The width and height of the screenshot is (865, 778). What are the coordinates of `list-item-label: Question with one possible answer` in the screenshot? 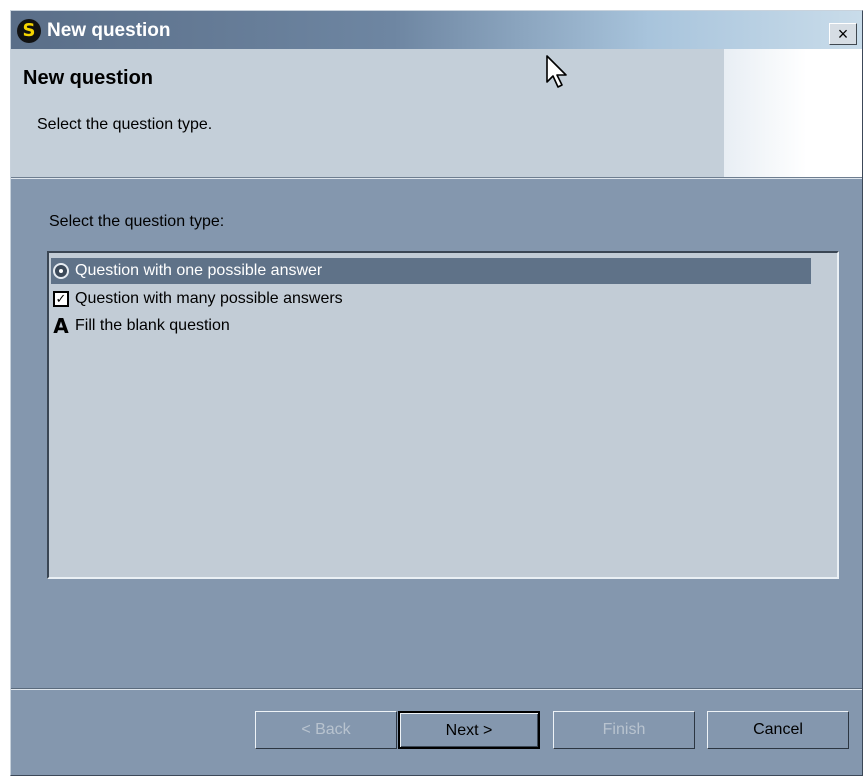 It's located at (199, 270).